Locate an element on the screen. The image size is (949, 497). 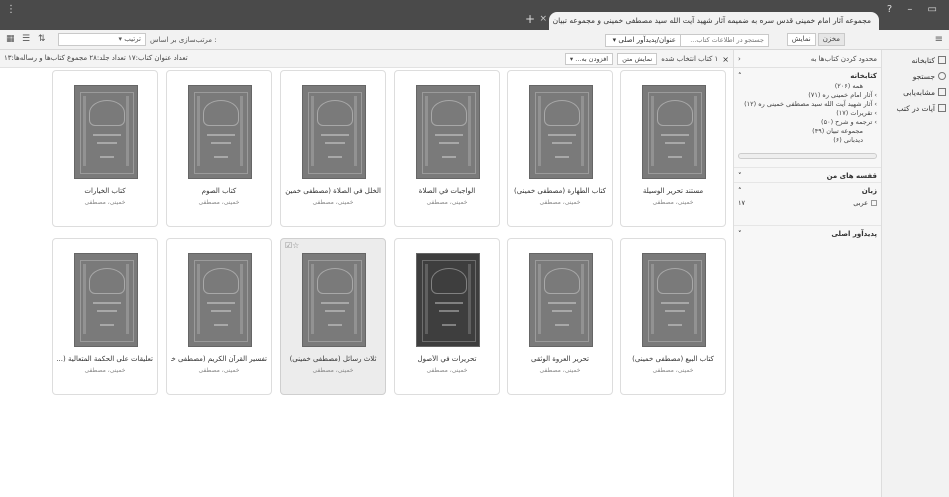
language-item: عربی ۱۷ is located at coordinates (807, 203).